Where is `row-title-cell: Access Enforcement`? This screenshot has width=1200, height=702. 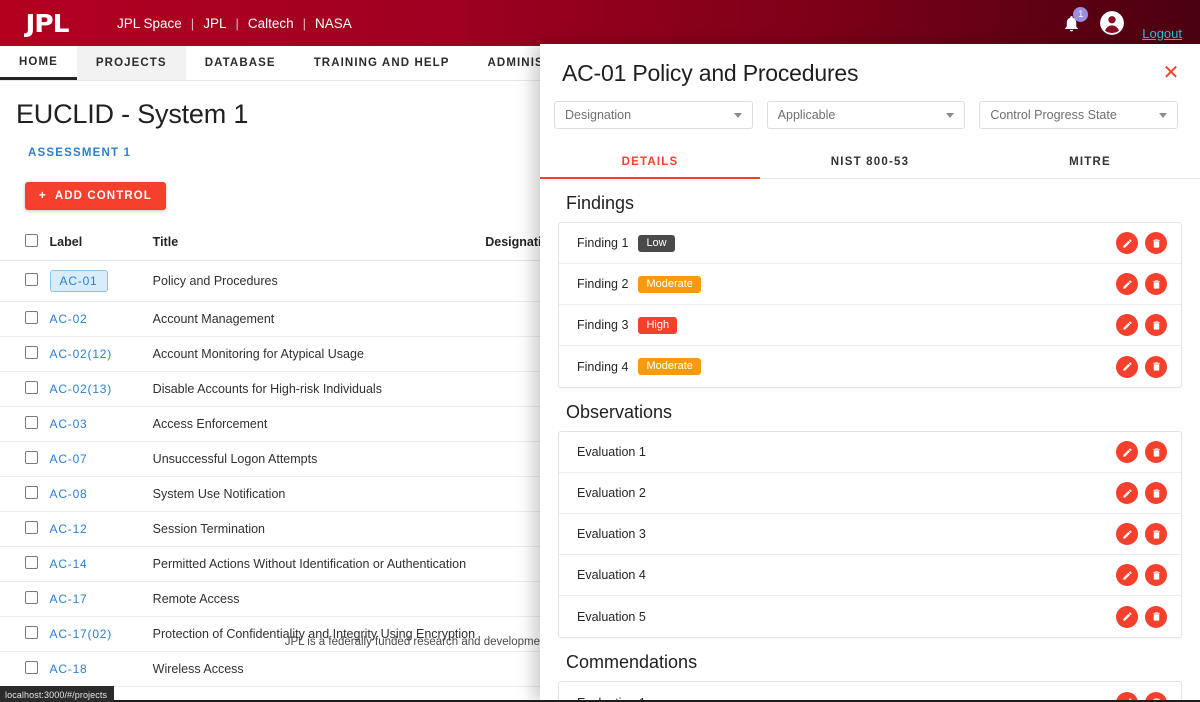
row-title-cell: Access Enforcement is located at coordinates (319, 424).